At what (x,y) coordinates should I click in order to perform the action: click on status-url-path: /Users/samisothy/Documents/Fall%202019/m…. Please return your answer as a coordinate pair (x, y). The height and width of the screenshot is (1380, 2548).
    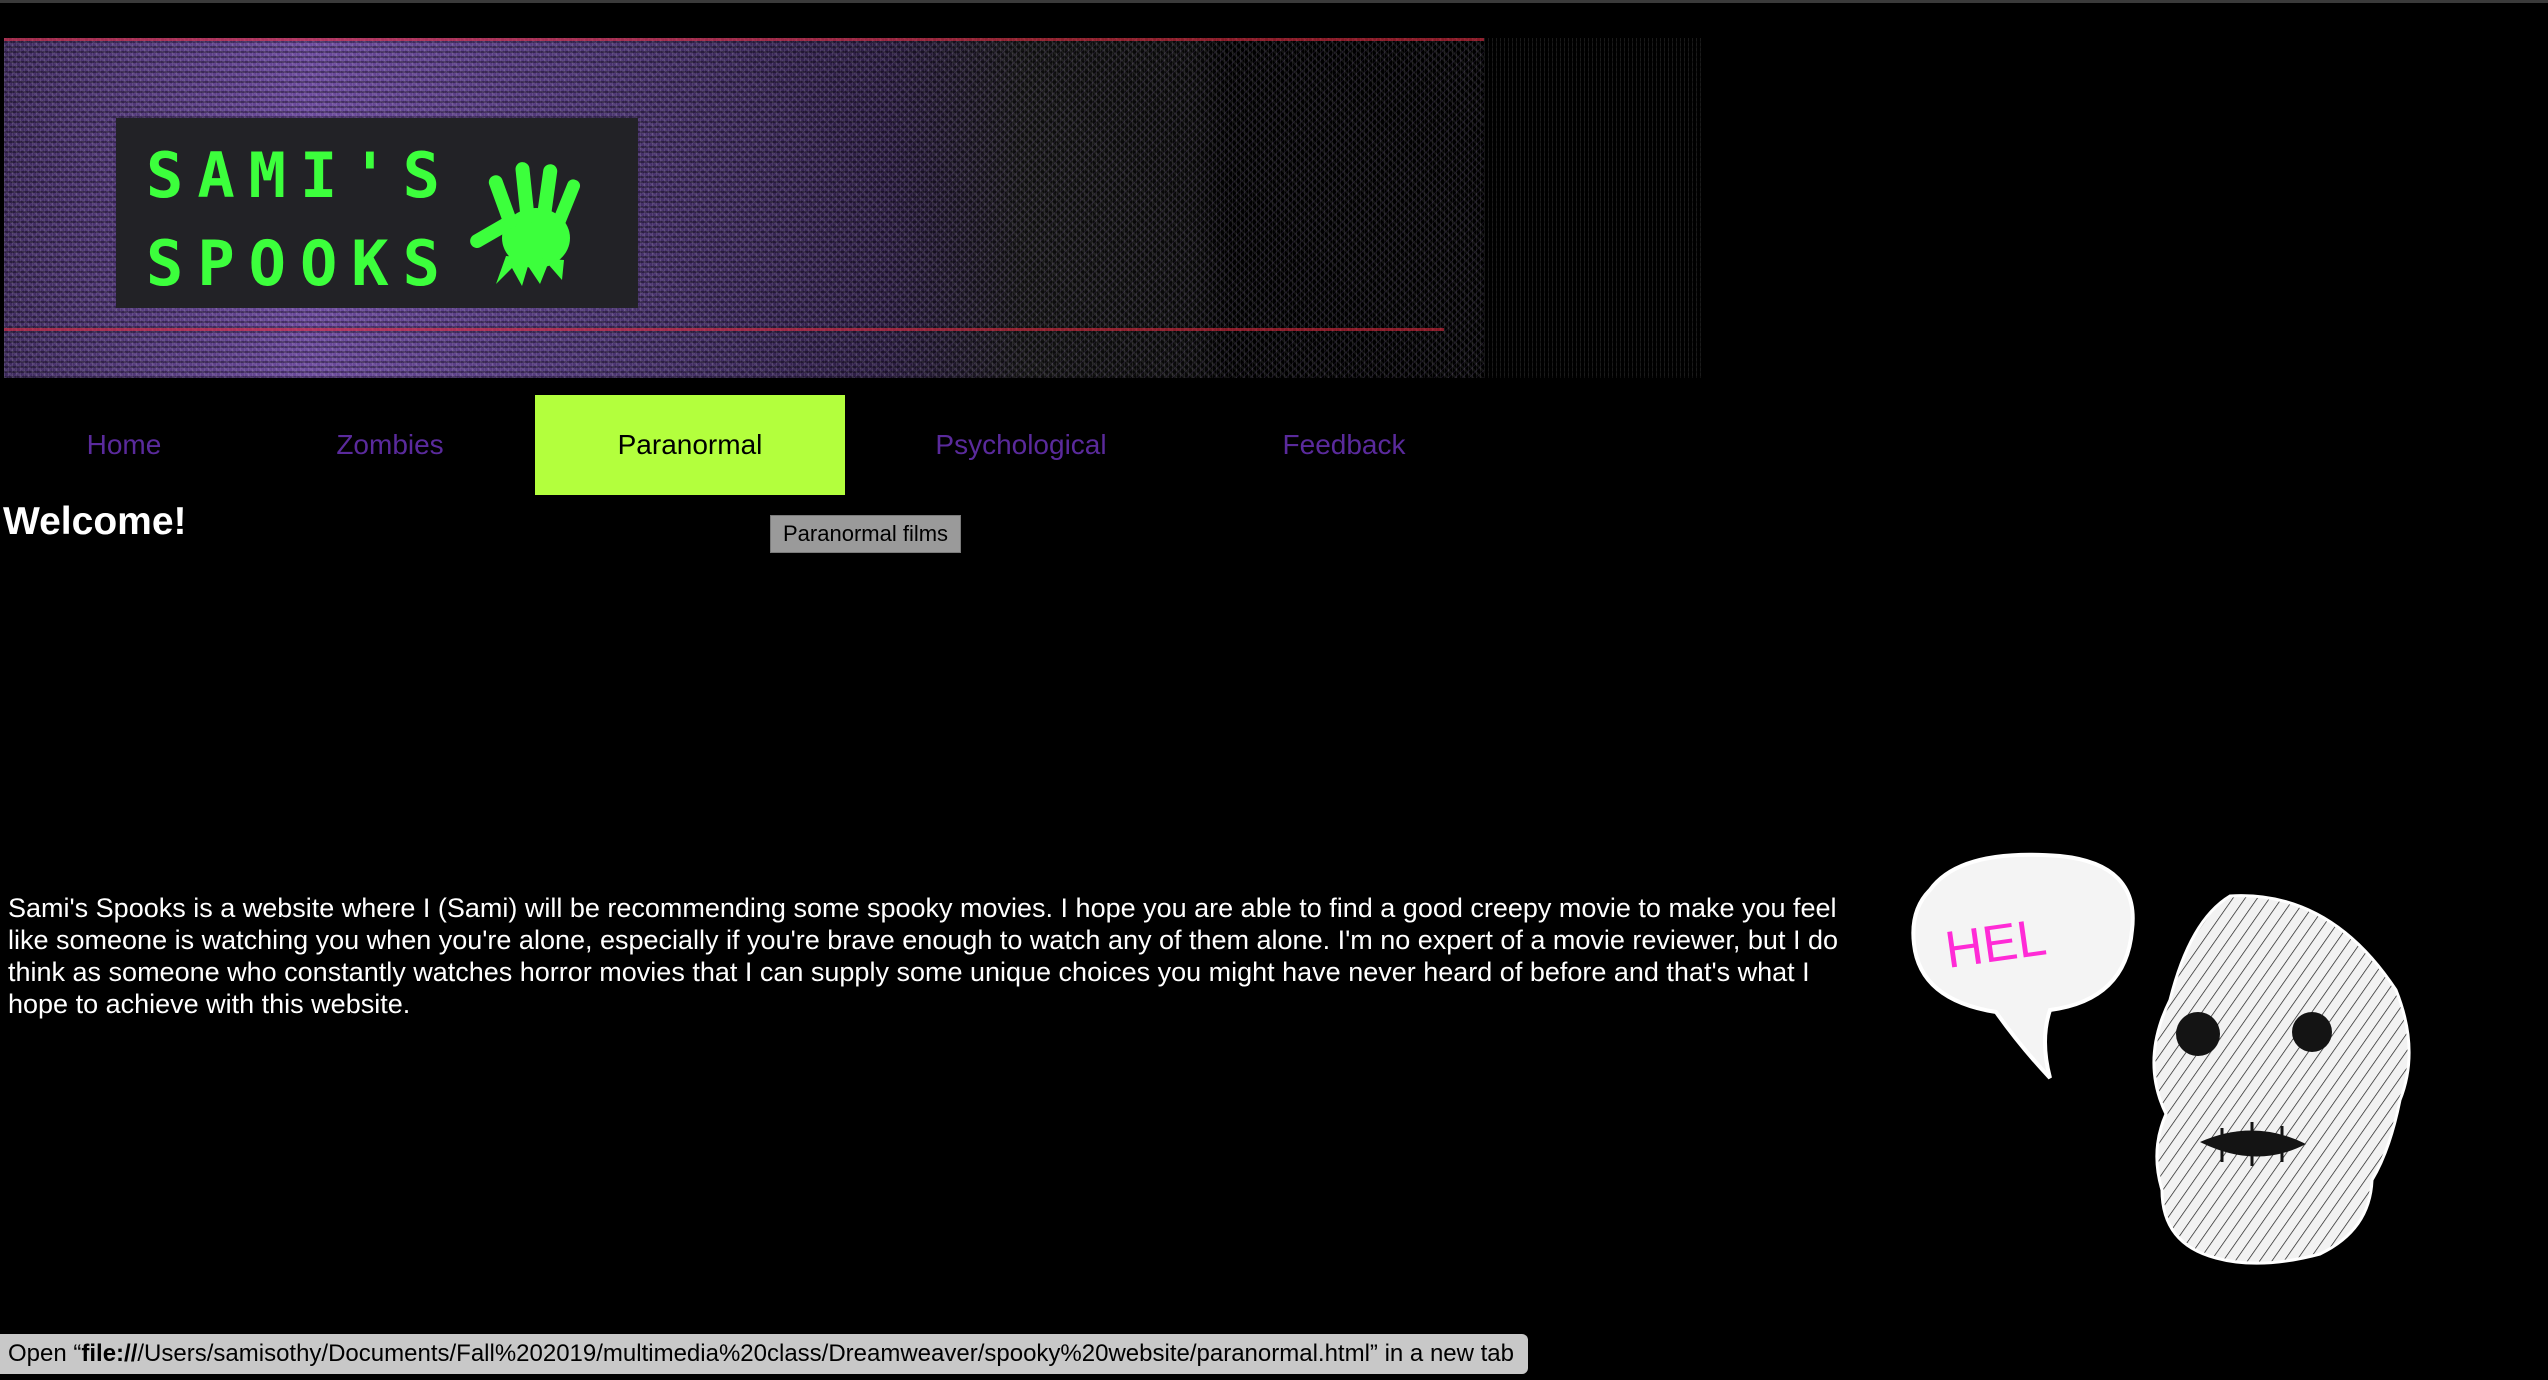
    Looking at the image, I should click on (753, 1353).